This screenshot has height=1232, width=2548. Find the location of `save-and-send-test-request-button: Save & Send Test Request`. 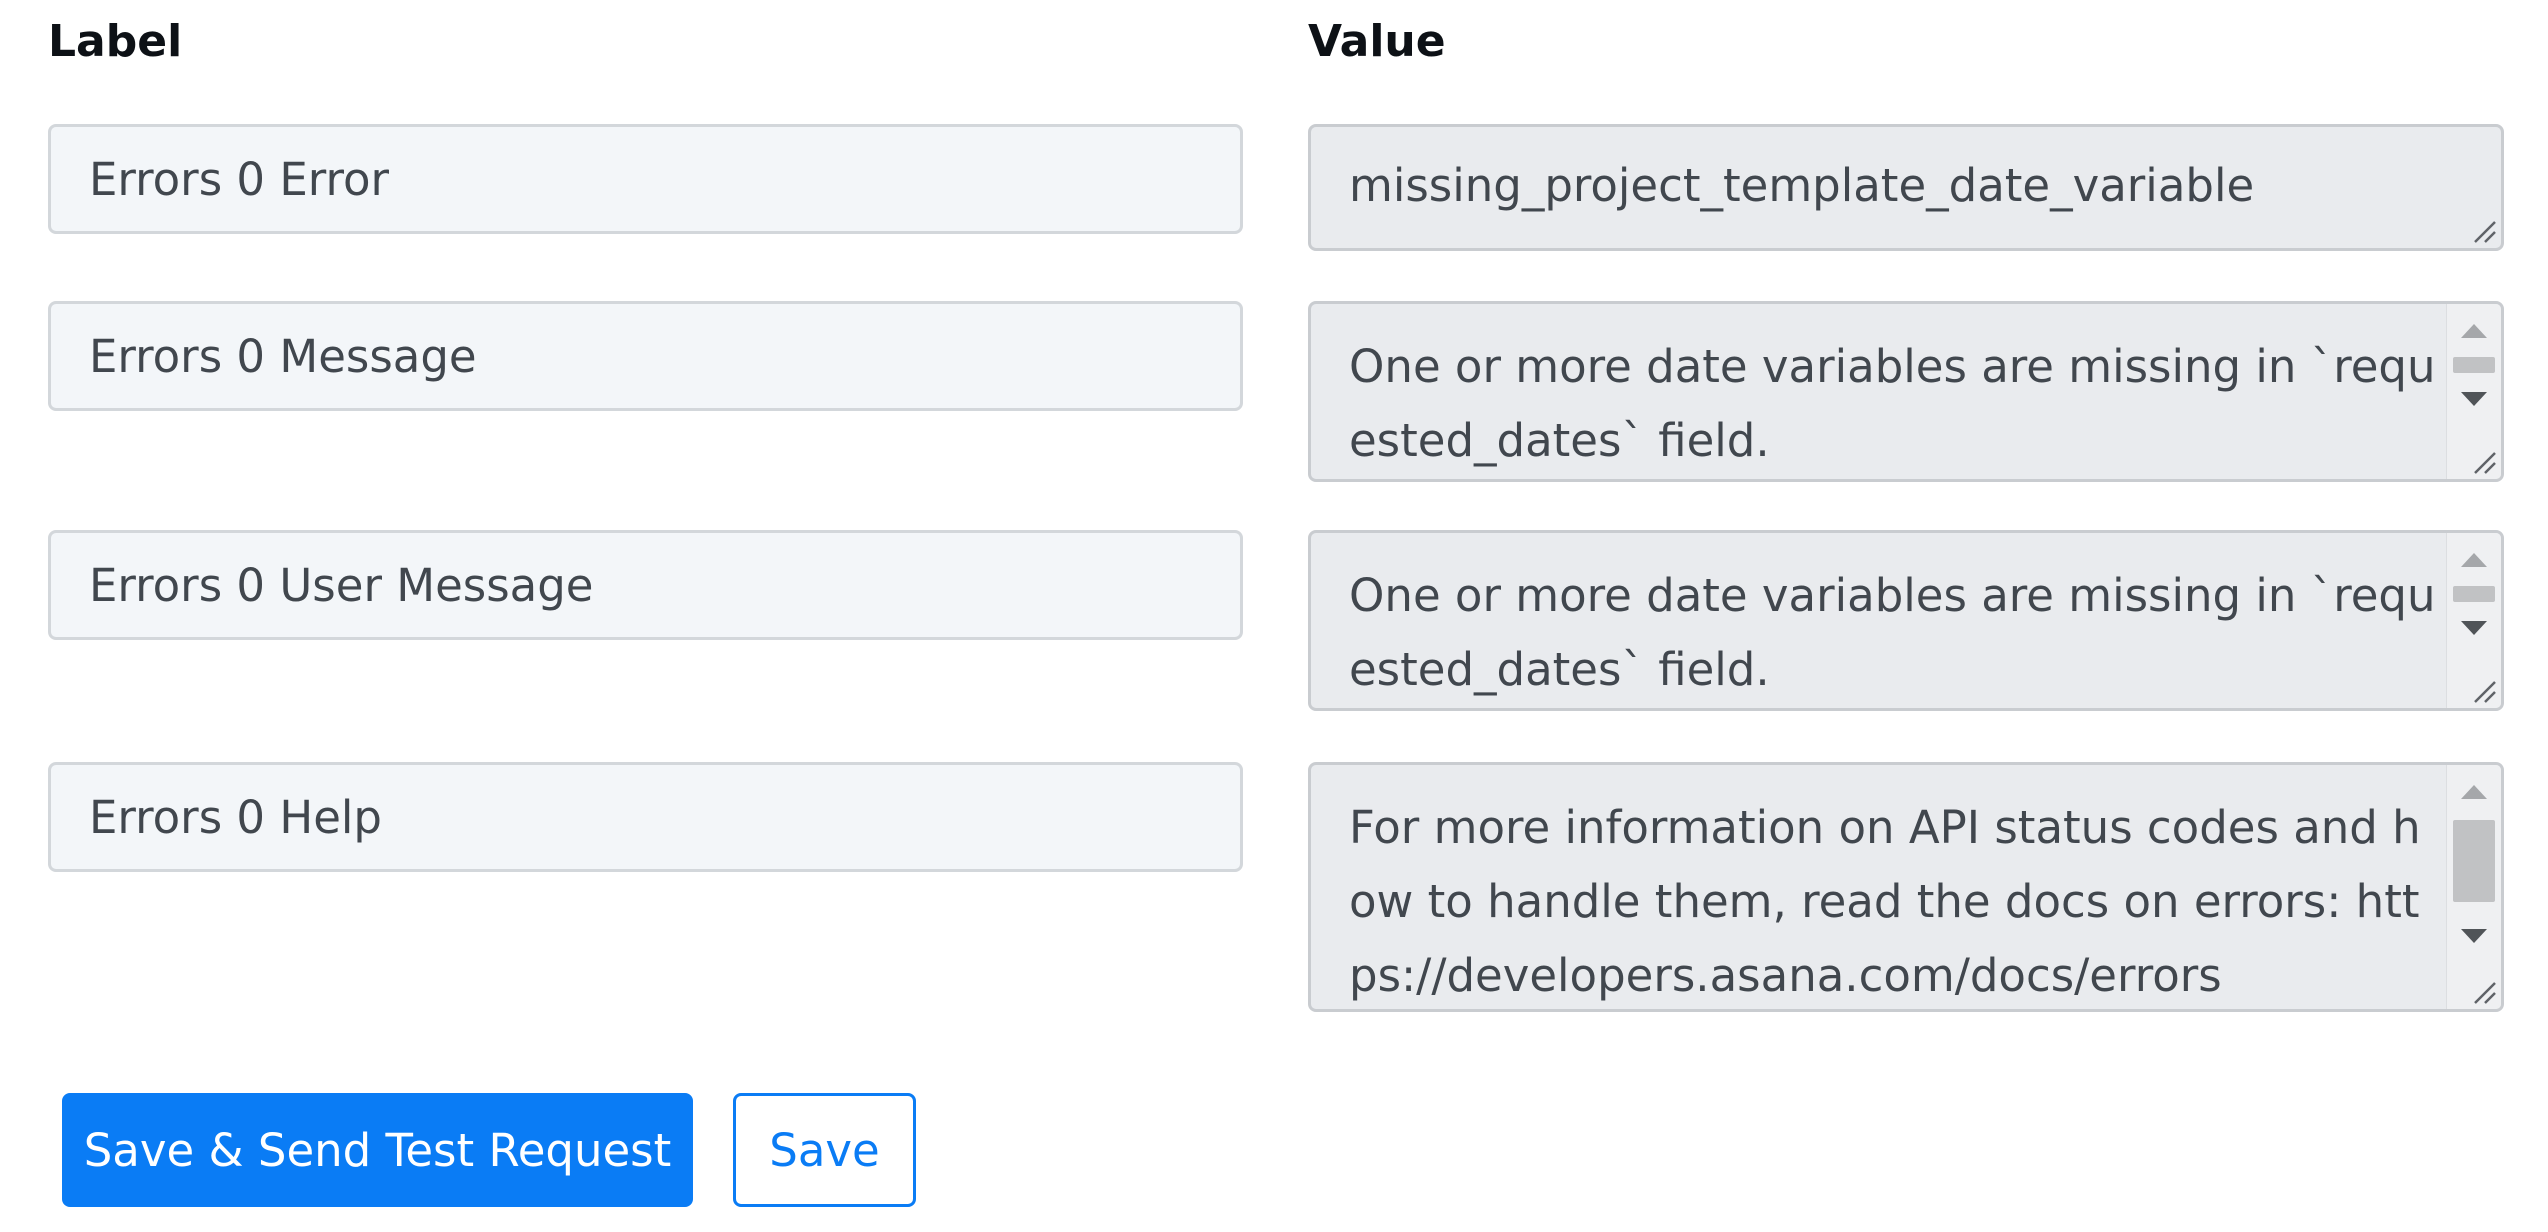

save-and-send-test-request-button: Save & Send Test Request is located at coordinates (377, 1150).